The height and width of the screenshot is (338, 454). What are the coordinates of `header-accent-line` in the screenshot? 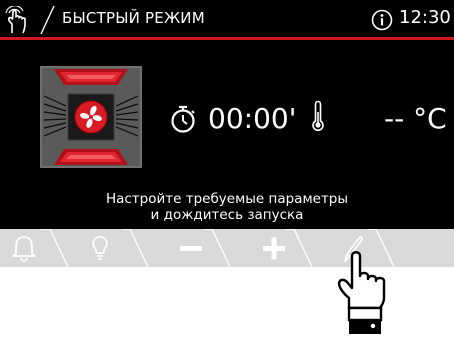 It's located at (227, 38).